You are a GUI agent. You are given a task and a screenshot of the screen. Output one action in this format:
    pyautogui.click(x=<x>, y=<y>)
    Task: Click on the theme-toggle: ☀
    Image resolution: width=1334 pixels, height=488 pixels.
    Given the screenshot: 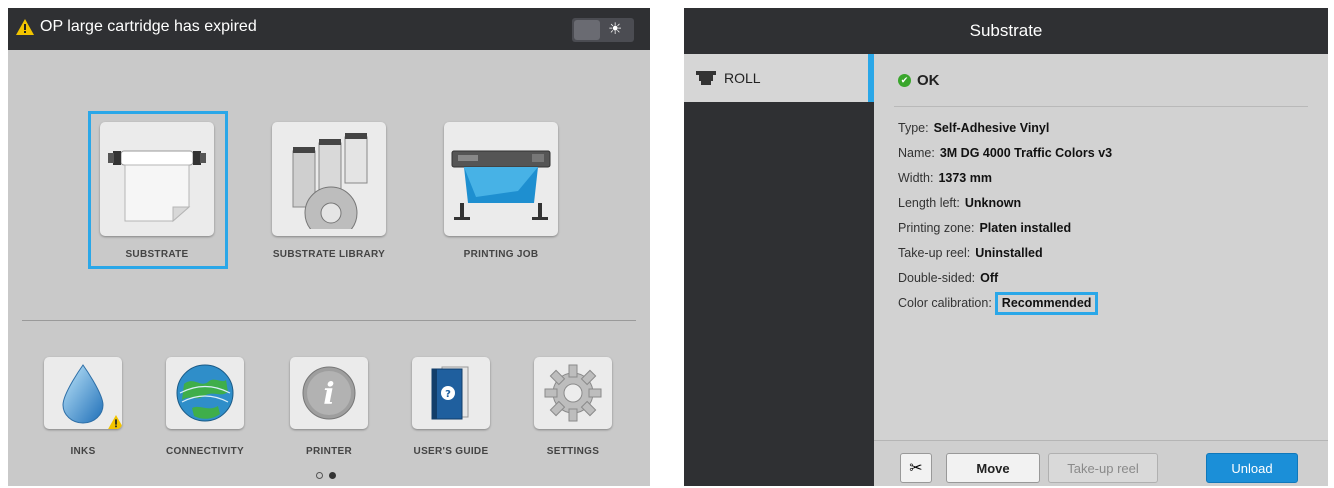 What is the action you would take?
    pyautogui.click(x=603, y=30)
    